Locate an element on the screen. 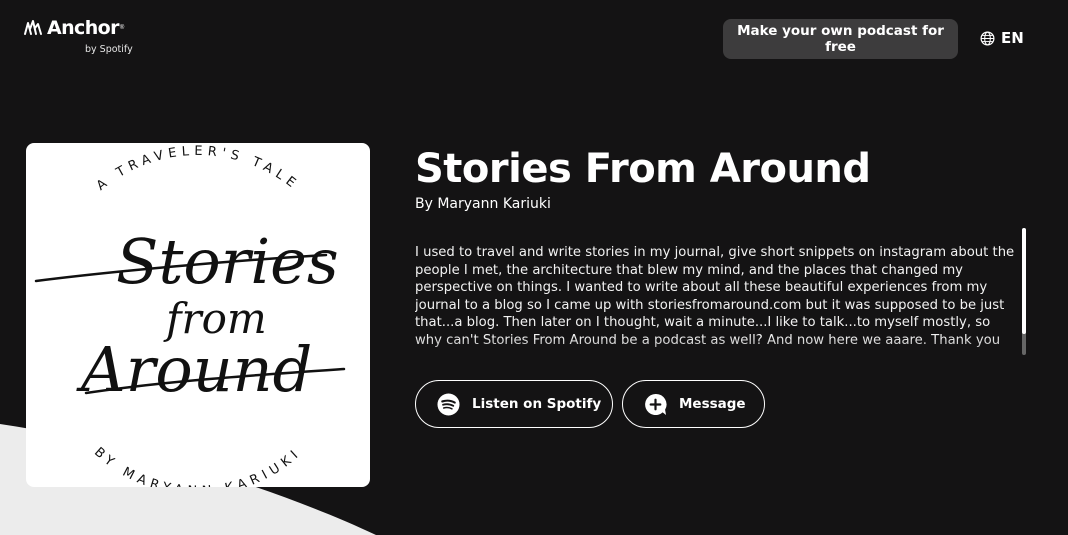 Image resolution: width=1068 pixels, height=535 pixels. podcast-title: Stories From Around is located at coordinates (643, 169).